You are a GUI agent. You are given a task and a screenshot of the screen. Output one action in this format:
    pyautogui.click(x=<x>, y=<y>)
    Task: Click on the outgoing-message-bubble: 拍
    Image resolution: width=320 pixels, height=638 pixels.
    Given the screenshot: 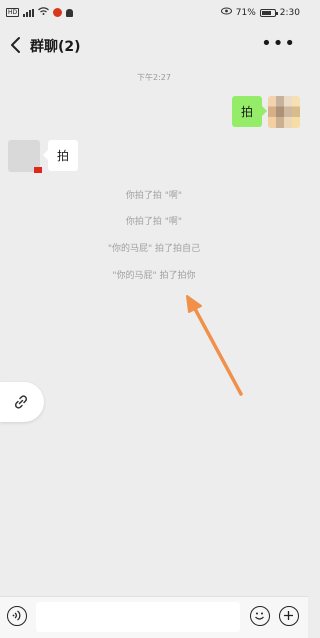 What is the action you would take?
    pyautogui.click(x=249, y=111)
    